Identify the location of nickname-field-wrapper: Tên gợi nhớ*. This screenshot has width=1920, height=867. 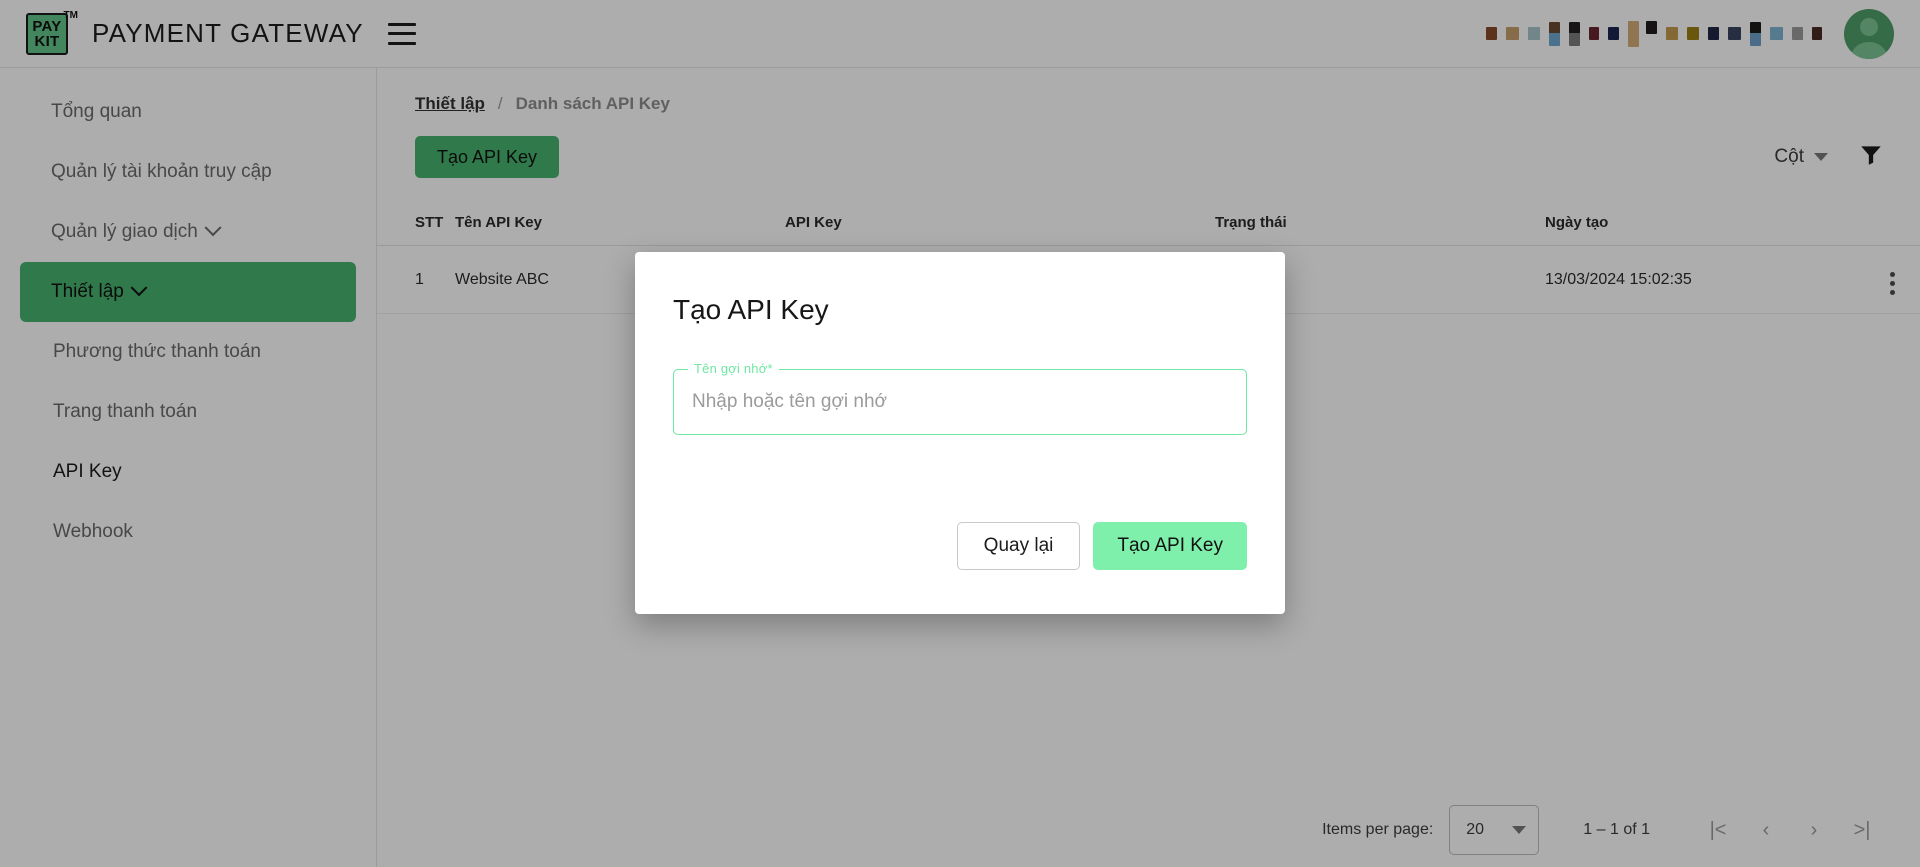
(960, 398).